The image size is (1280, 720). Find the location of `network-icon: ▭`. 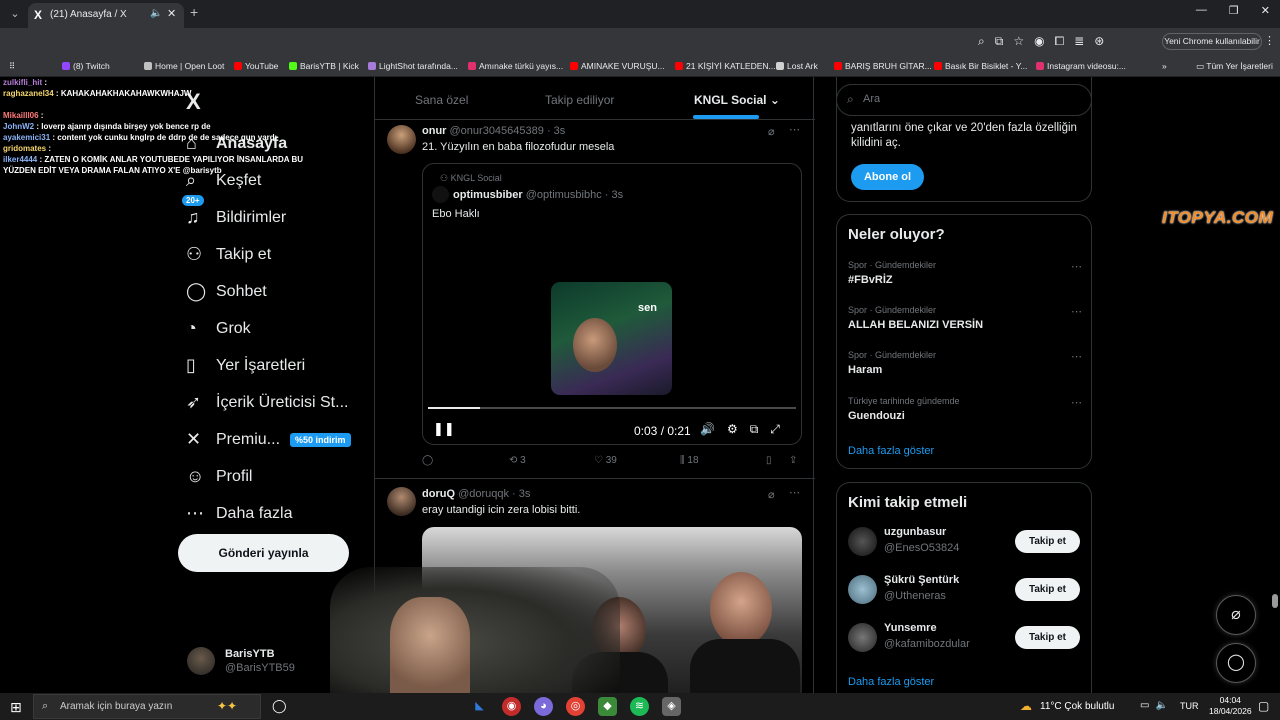

network-icon: ▭ is located at coordinates (1144, 705).